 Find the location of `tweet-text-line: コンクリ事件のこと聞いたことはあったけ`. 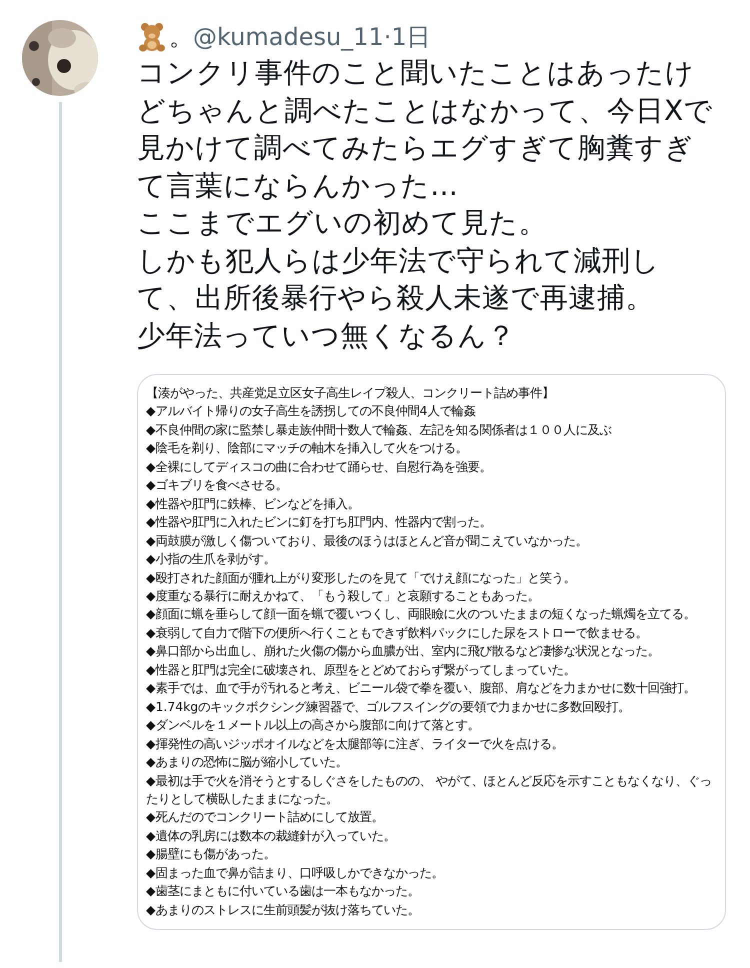

tweet-text-line: コンクリ事件のこと聞いたことはあったけ is located at coordinates (416, 73).